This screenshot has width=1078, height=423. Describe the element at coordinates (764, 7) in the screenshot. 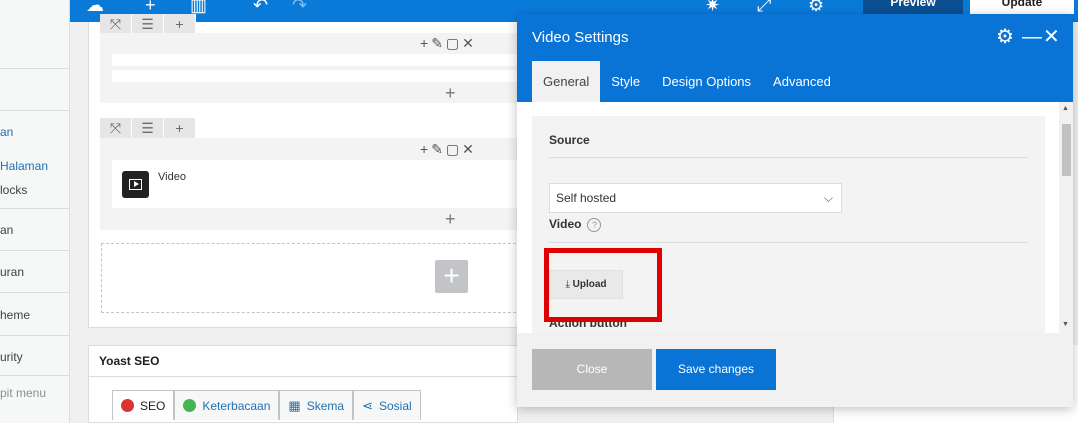

I see `expand-icon: ⤢` at that location.